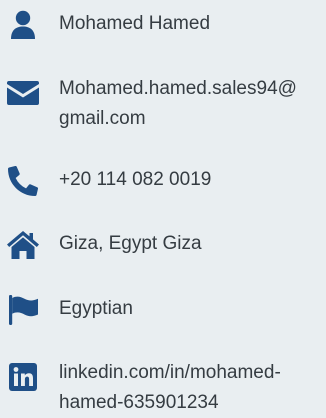 This screenshot has height=418, width=326. Describe the element at coordinates (23, 377) in the screenshot. I see `linkedin-icon` at that location.